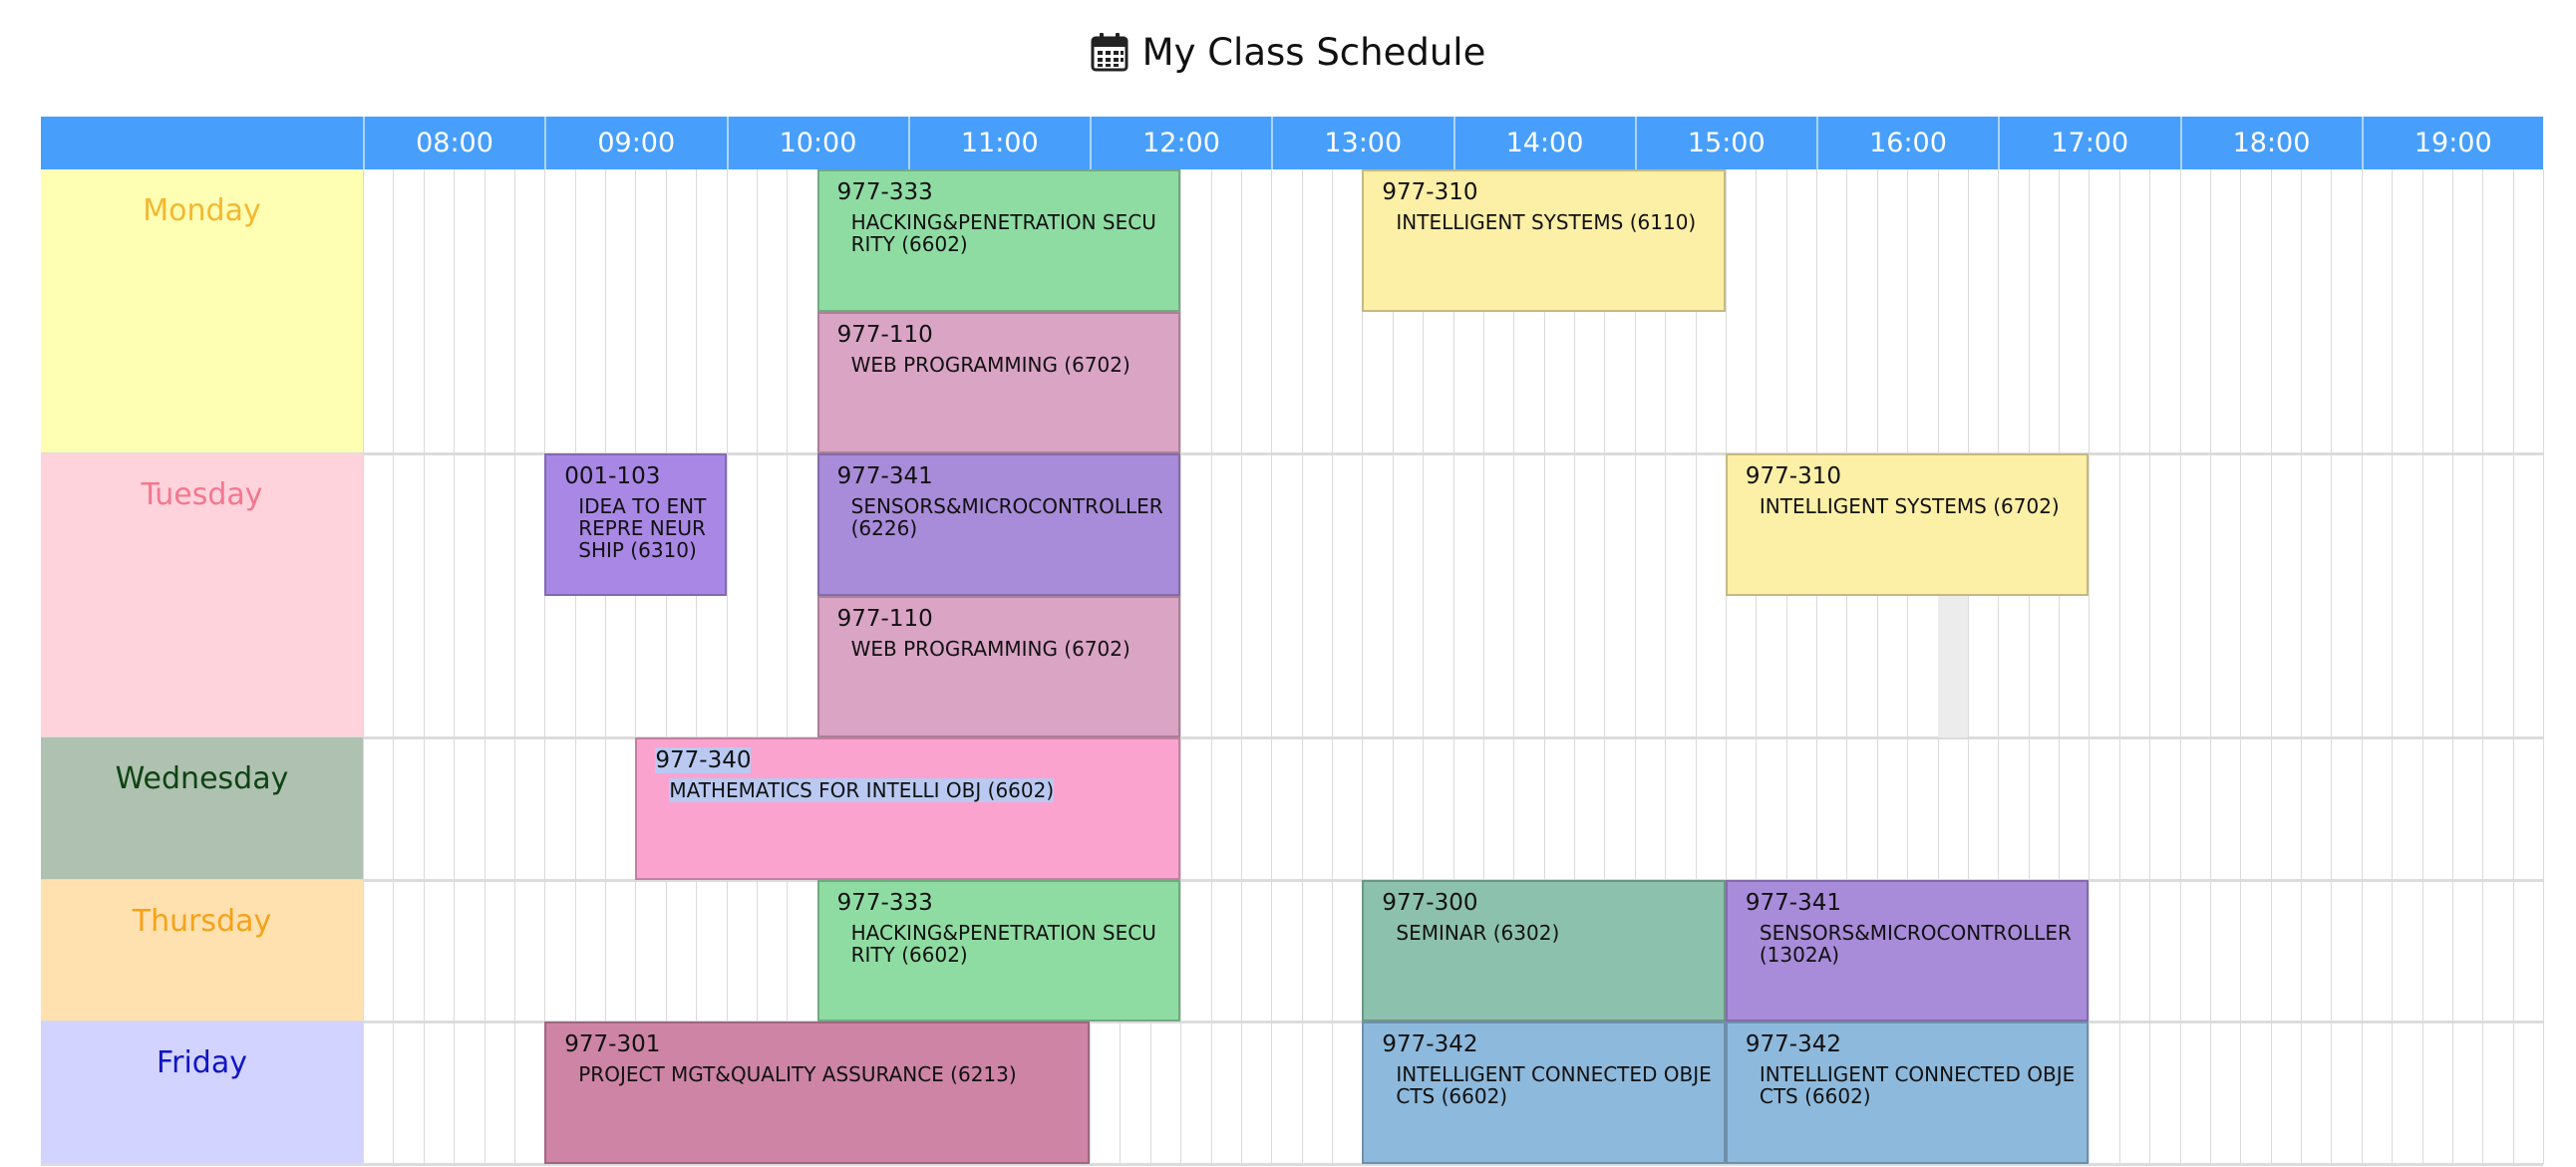  I want to click on hour-label: 08:00, so click(453, 143).